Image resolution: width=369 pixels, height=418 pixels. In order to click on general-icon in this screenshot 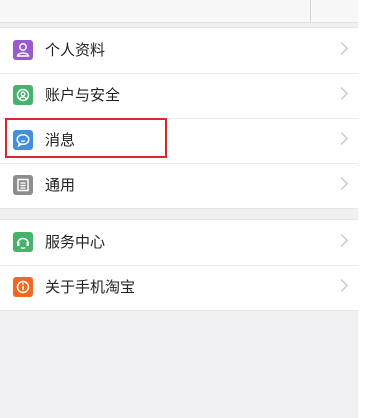, I will do `click(23, 185)`.